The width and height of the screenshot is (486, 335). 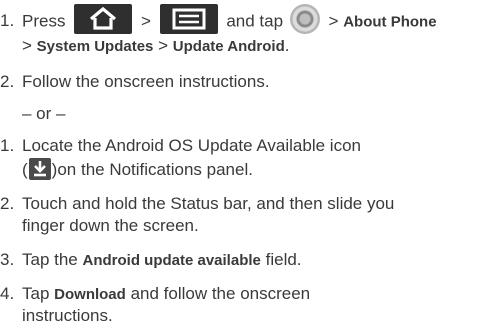 What do you see at coordinates (44, 21) in the screenshot?
I see `step-text: Press` at bounding box center [44, 21].